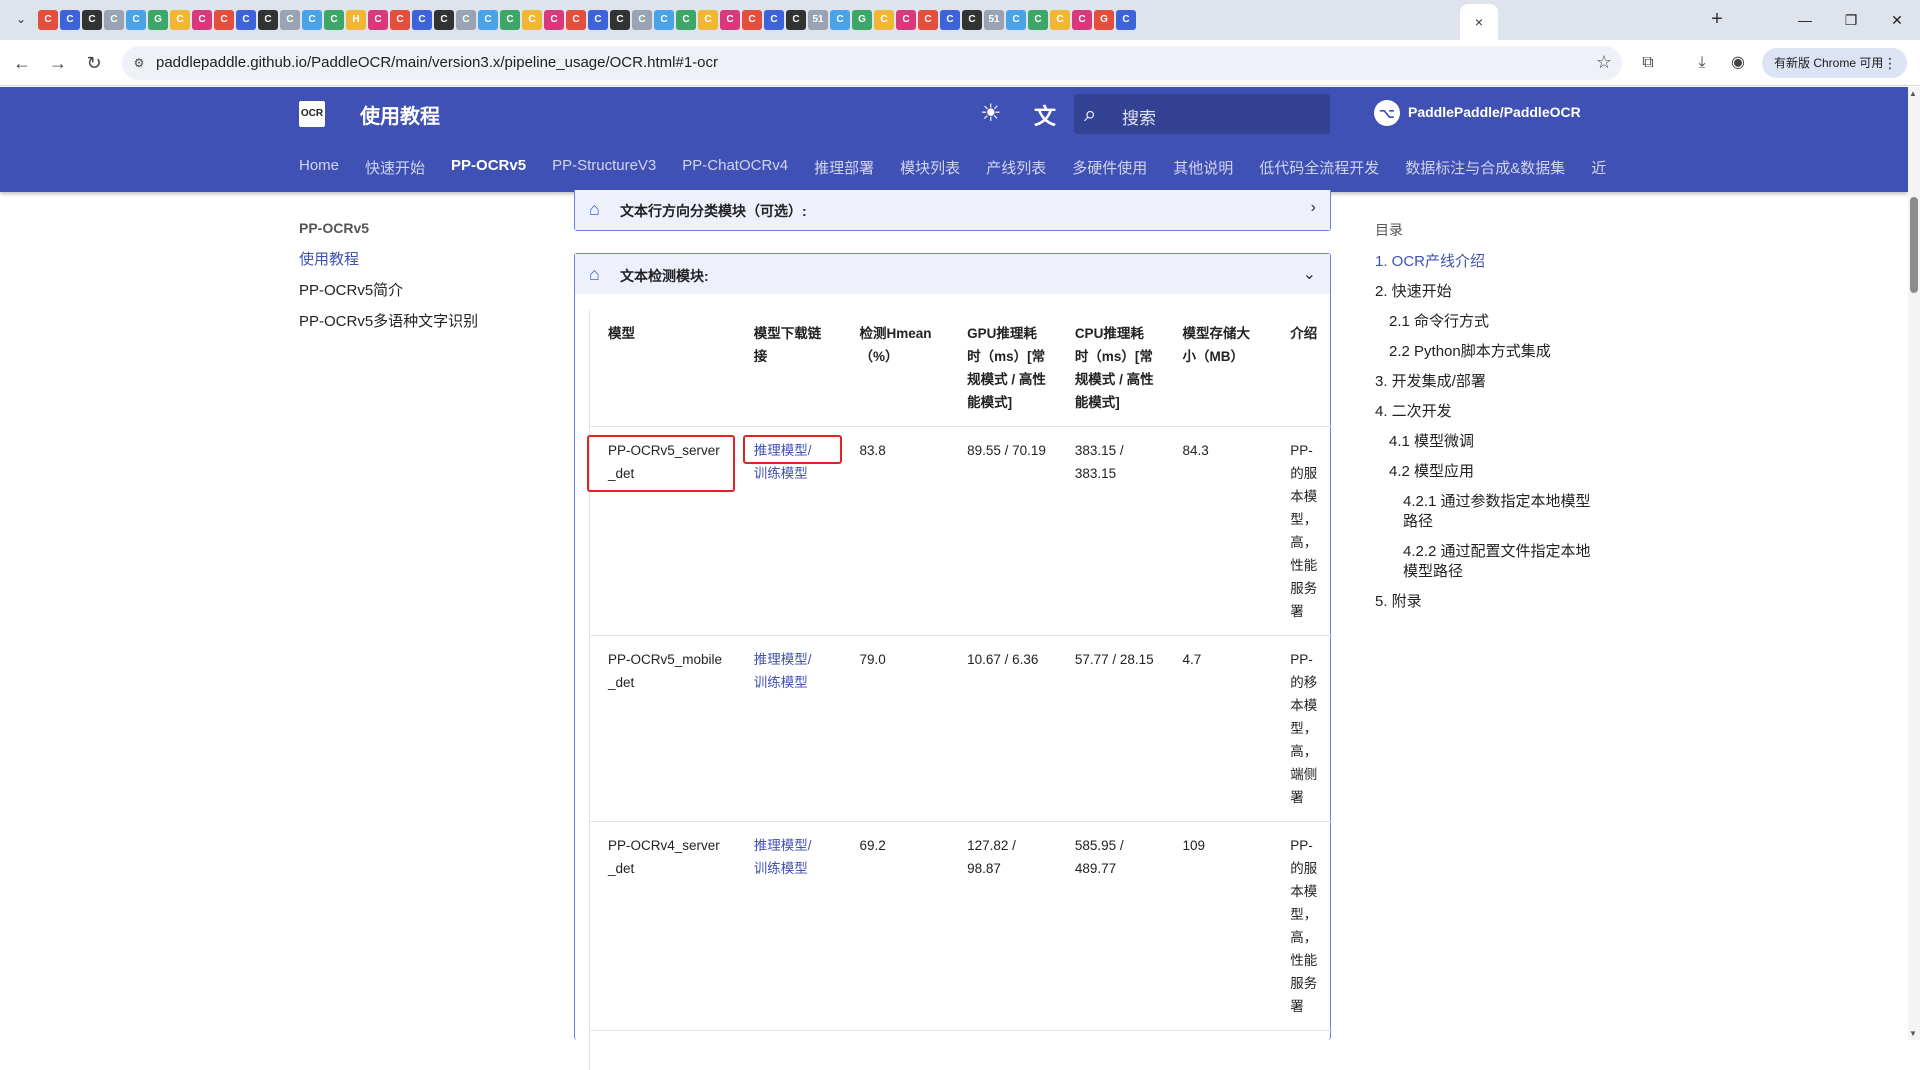 Image resolution: width=1920 pixels, height=1070 pixels. What do you see at coordinates (21, 19) in the screenshot?
I see `tab-search-dropdown-icon: ⌄` at bounding box center [21, 19].